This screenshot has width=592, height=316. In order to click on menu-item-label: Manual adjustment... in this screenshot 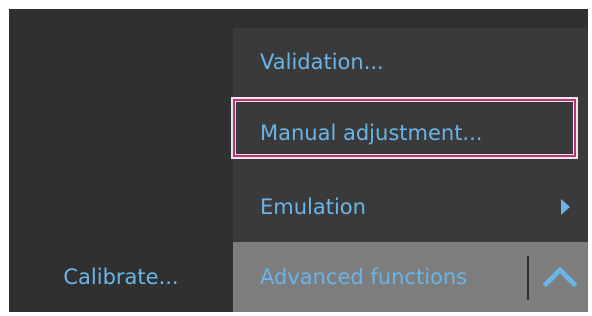, I will do `click(371, 133)`.